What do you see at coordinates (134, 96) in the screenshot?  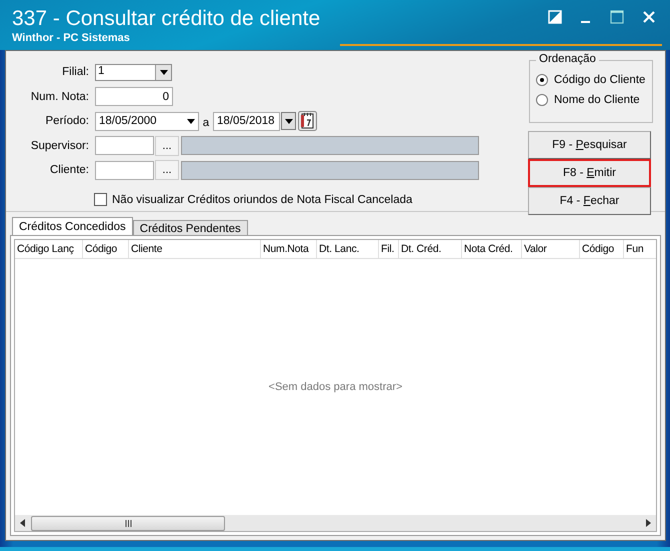 I see `num-nota-field: 0` at bounding box center [134, 96].